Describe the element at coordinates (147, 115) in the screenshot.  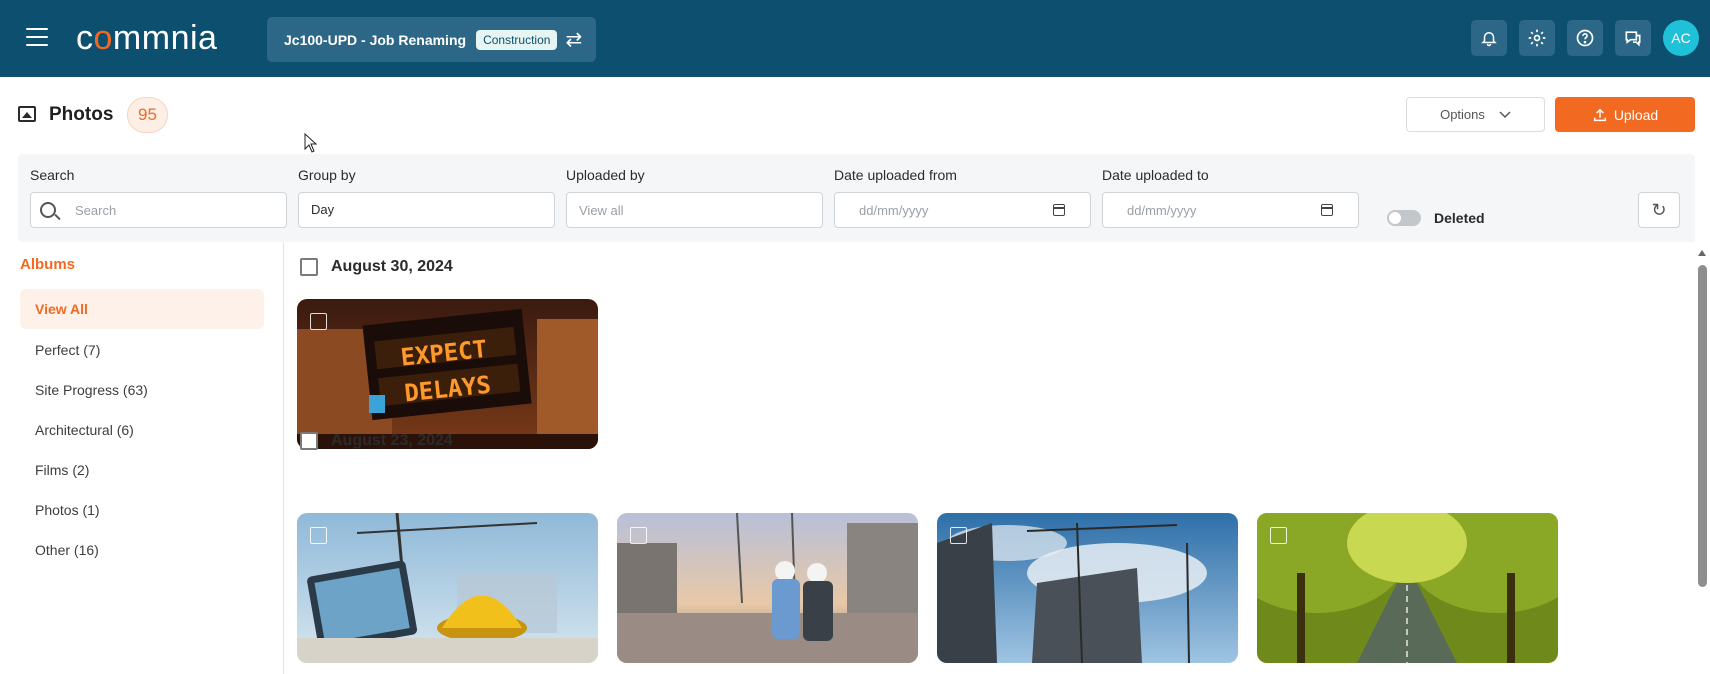
I see `photo-count-badge: 95` at that location.